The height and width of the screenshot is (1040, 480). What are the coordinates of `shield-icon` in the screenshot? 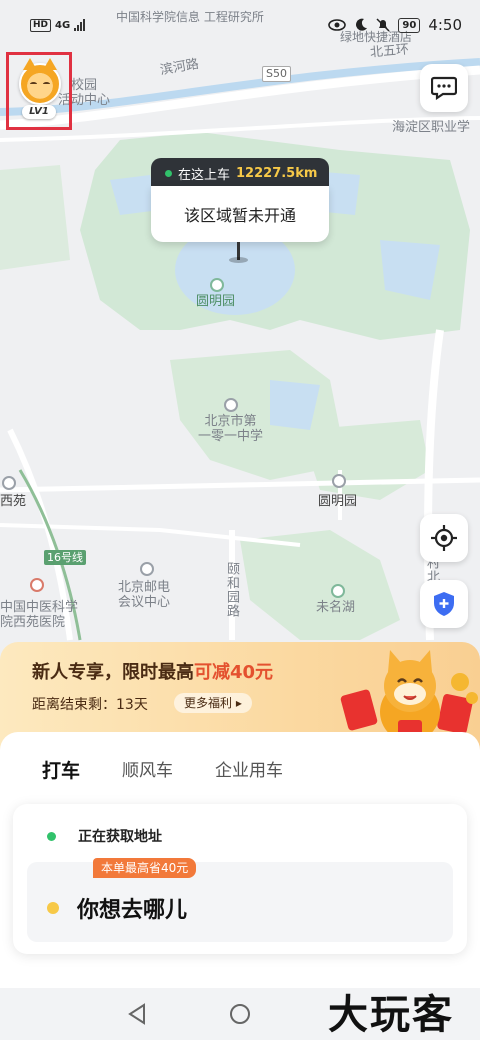 It's located at (444, 604).